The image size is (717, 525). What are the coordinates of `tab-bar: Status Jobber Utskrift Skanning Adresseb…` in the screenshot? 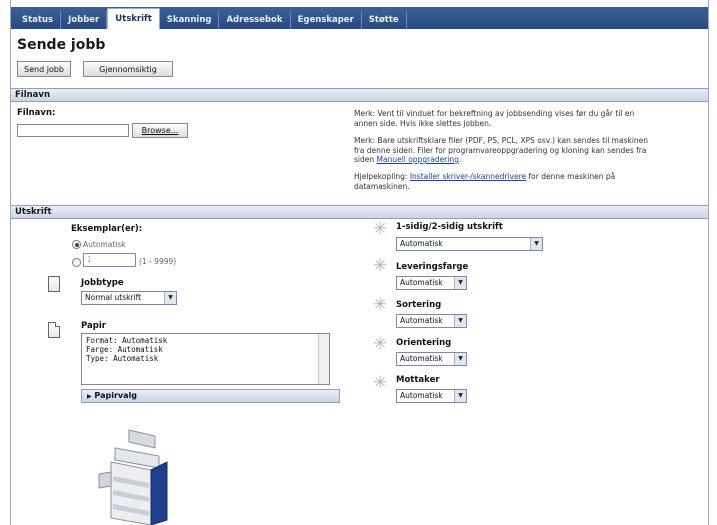 It's located at (359, 18).